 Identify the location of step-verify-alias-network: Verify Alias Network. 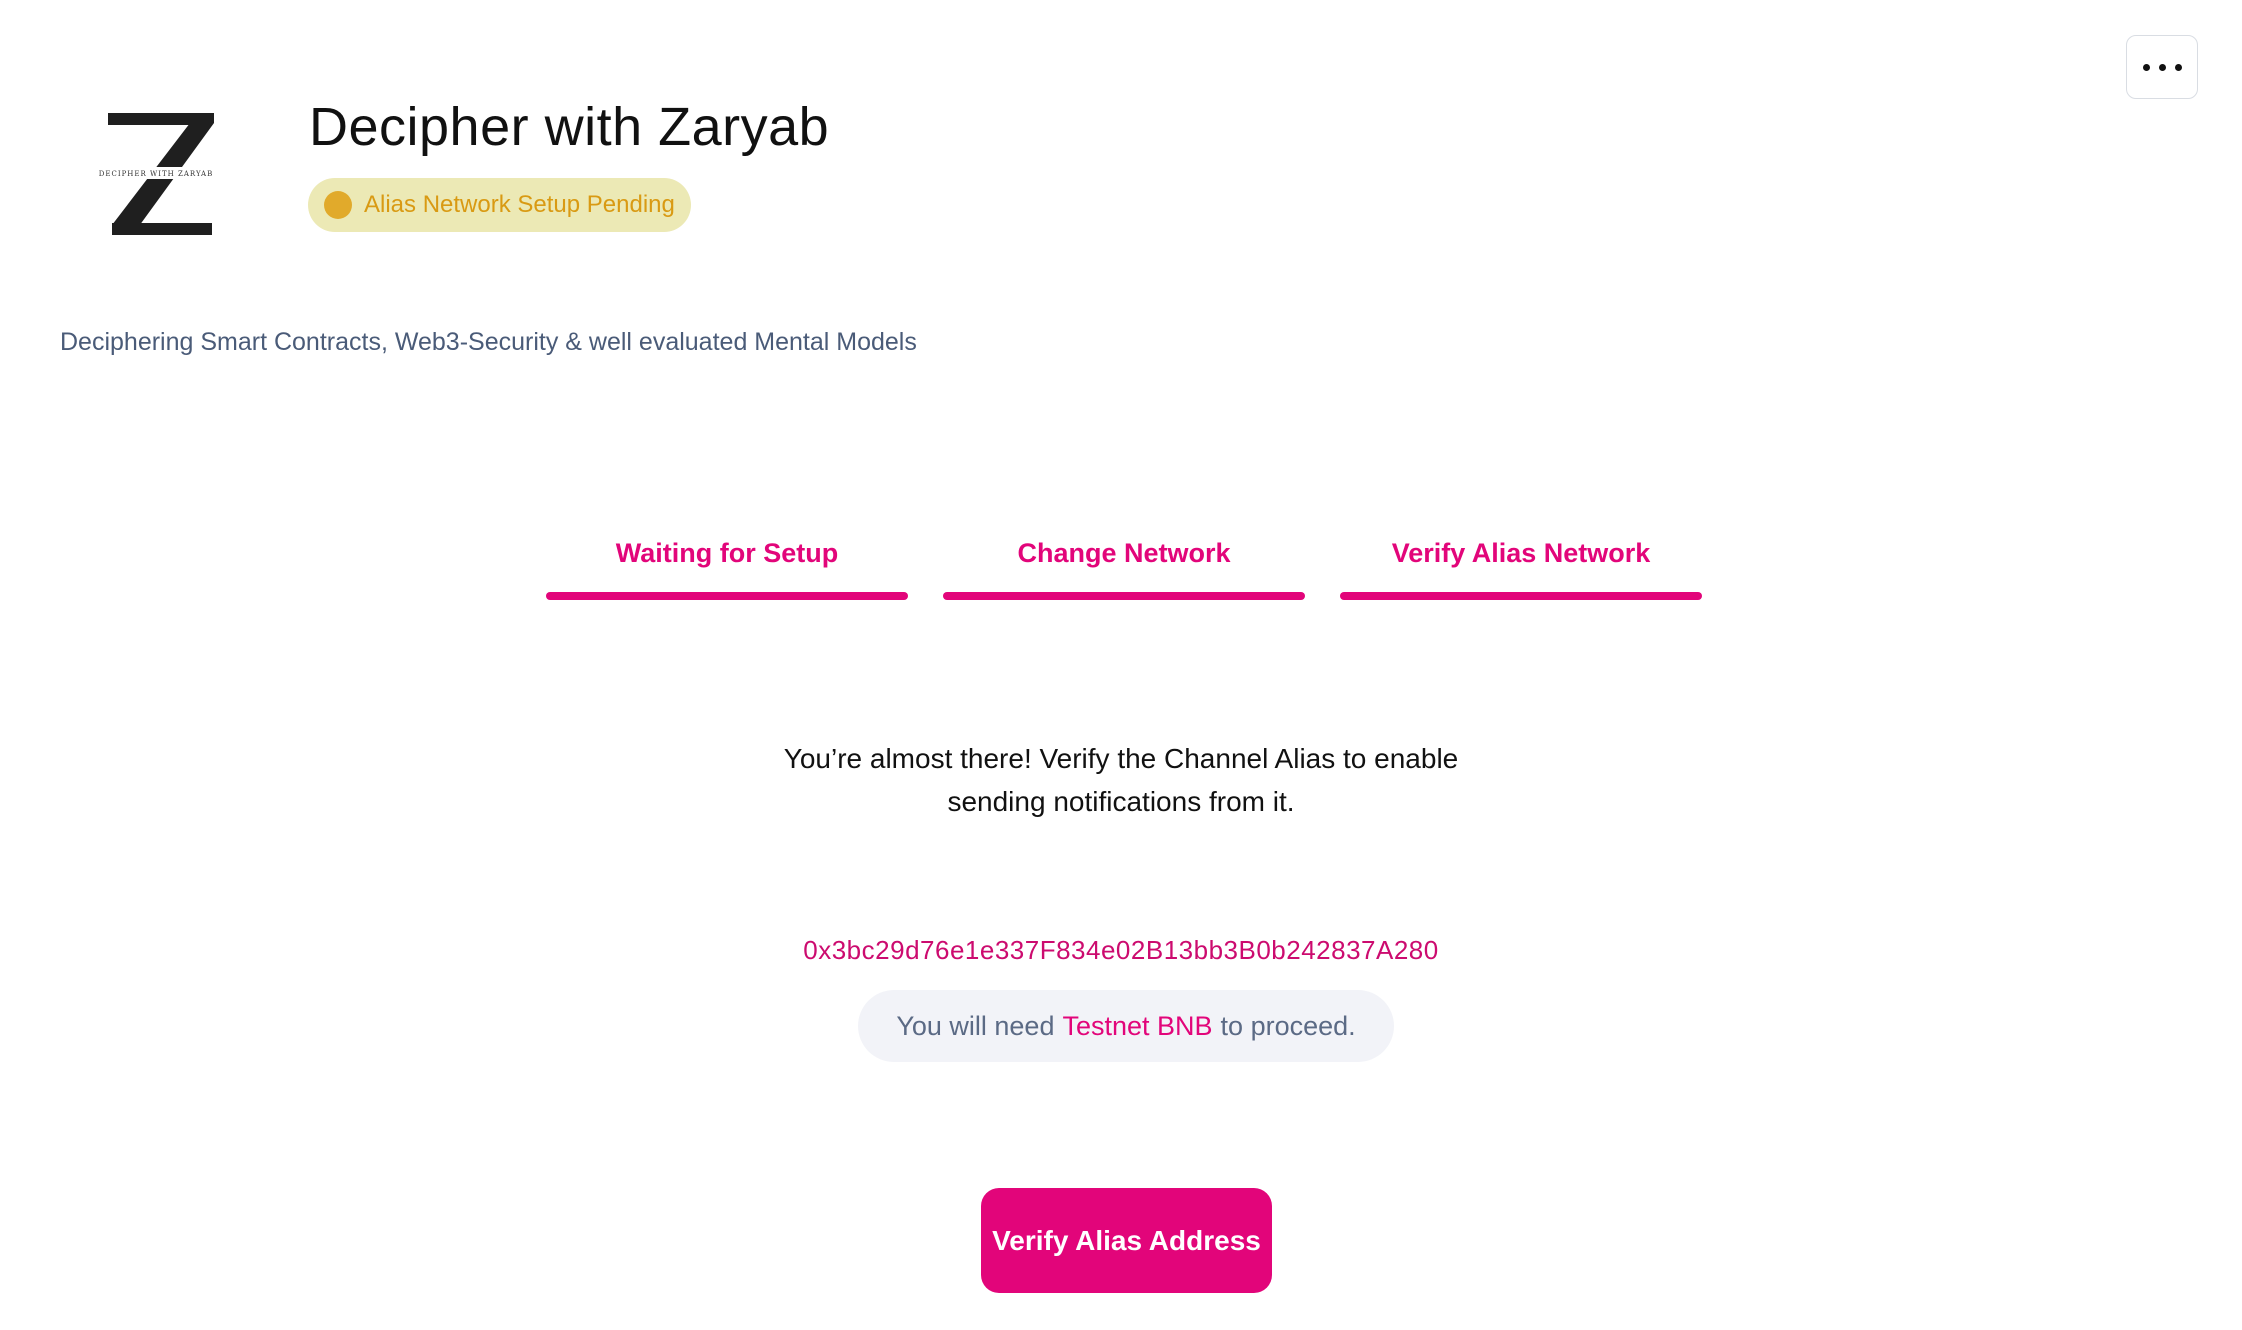
(1521, 566).